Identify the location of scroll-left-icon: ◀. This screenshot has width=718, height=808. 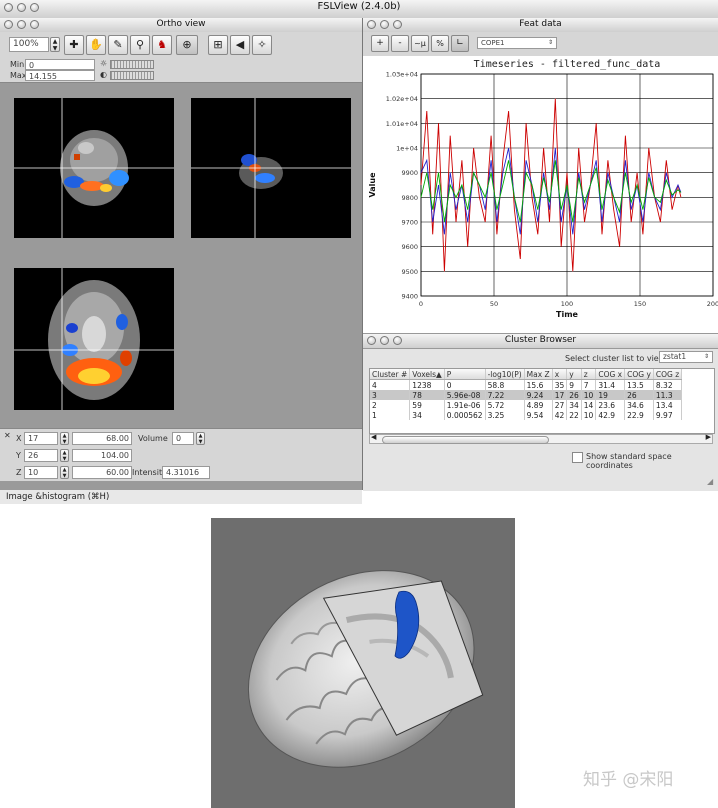
(373, 437).